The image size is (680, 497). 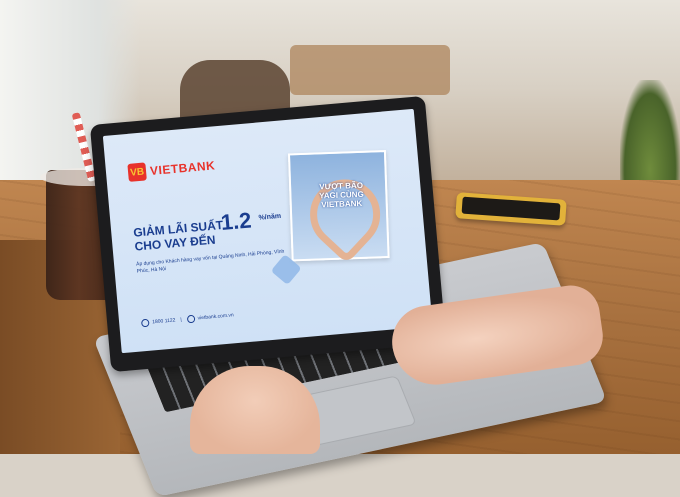 What do you see at coordinates (511, 208) in the screenshot?
I see `phone-screen` at bounding box center [511, 208].